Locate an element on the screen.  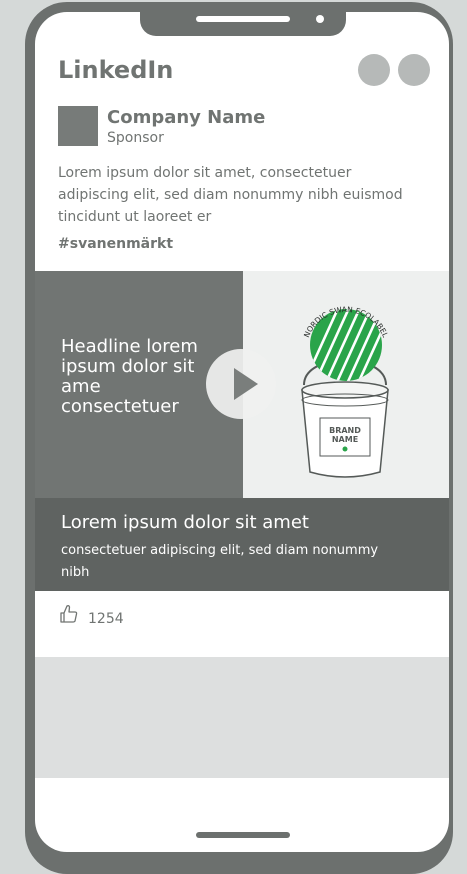
speaker-bar is located at coordinates (243, 19).